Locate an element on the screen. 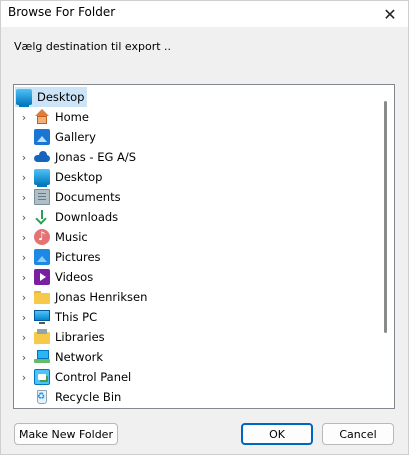 This screenshot has height=455, width=409. downloads-icon is located at coordinates (42, 217).